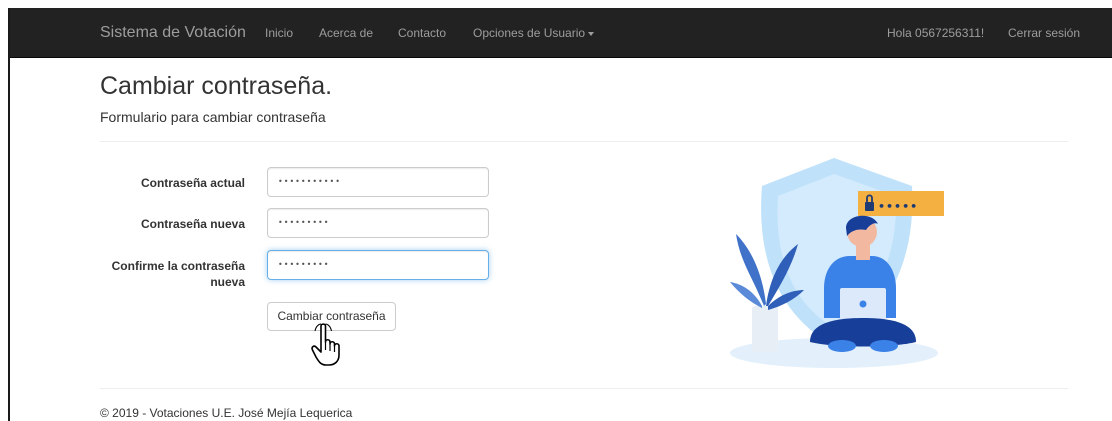 This screenshot has width=1112, height=421. Describe the element at coordinates (935, 33) in the screenshot. I see `user-greeting-link: Hola 0567256311!` at that location.